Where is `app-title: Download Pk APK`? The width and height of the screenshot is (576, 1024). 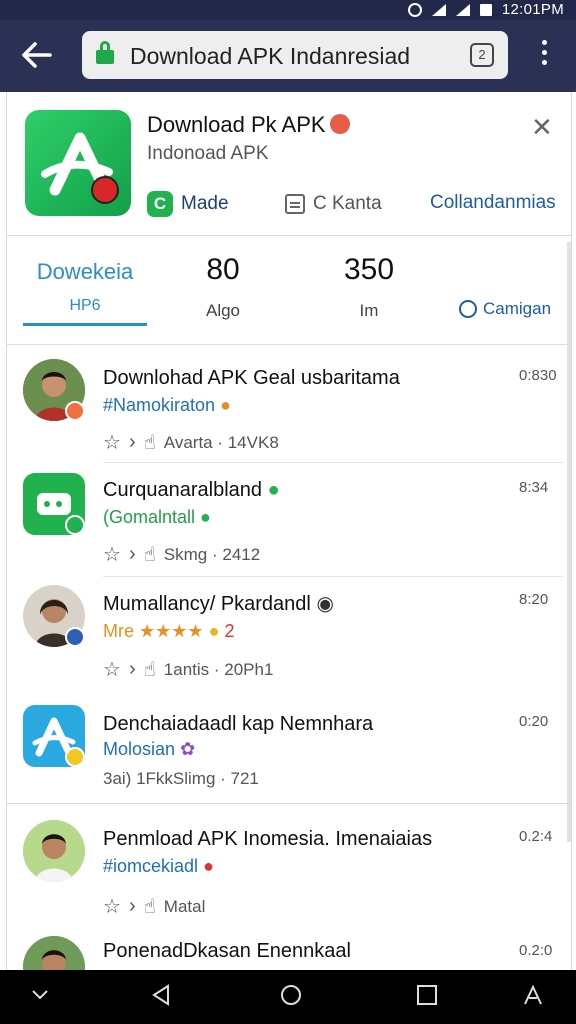 app-title: Download Pk APK is located at coordinates (248, 125).